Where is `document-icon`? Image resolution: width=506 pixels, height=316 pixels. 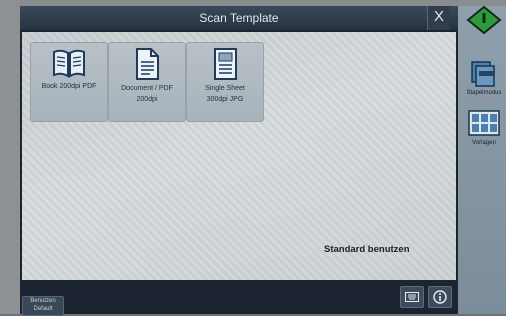 document-icon is located at coordinates (147, 64).